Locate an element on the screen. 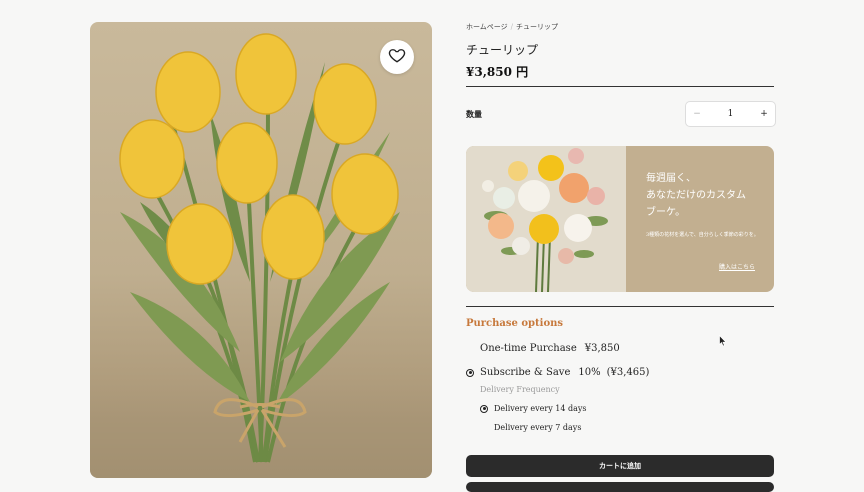 The width and height of the screenshot is (864, 492). quantity-value: 1 is located at coordinates (731, 114).